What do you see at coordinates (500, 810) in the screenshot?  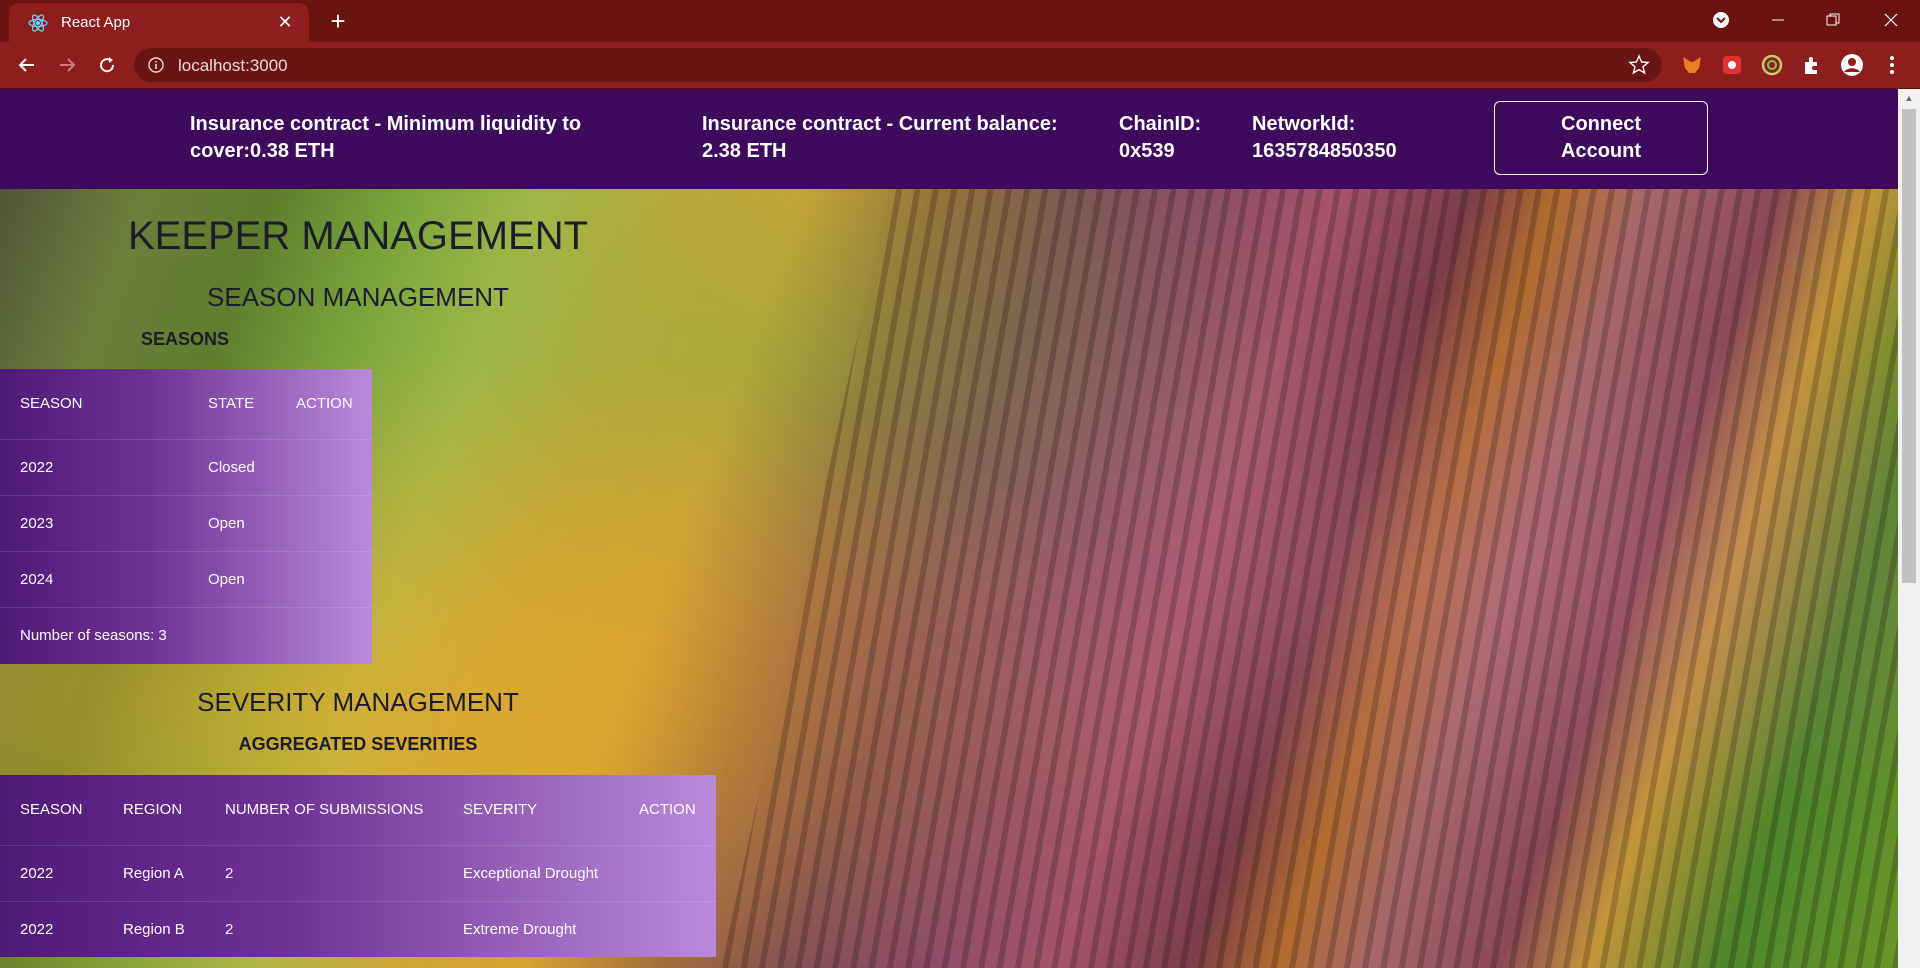 I see `col-severity: SEVERITY` at bounding box center [500, 810].